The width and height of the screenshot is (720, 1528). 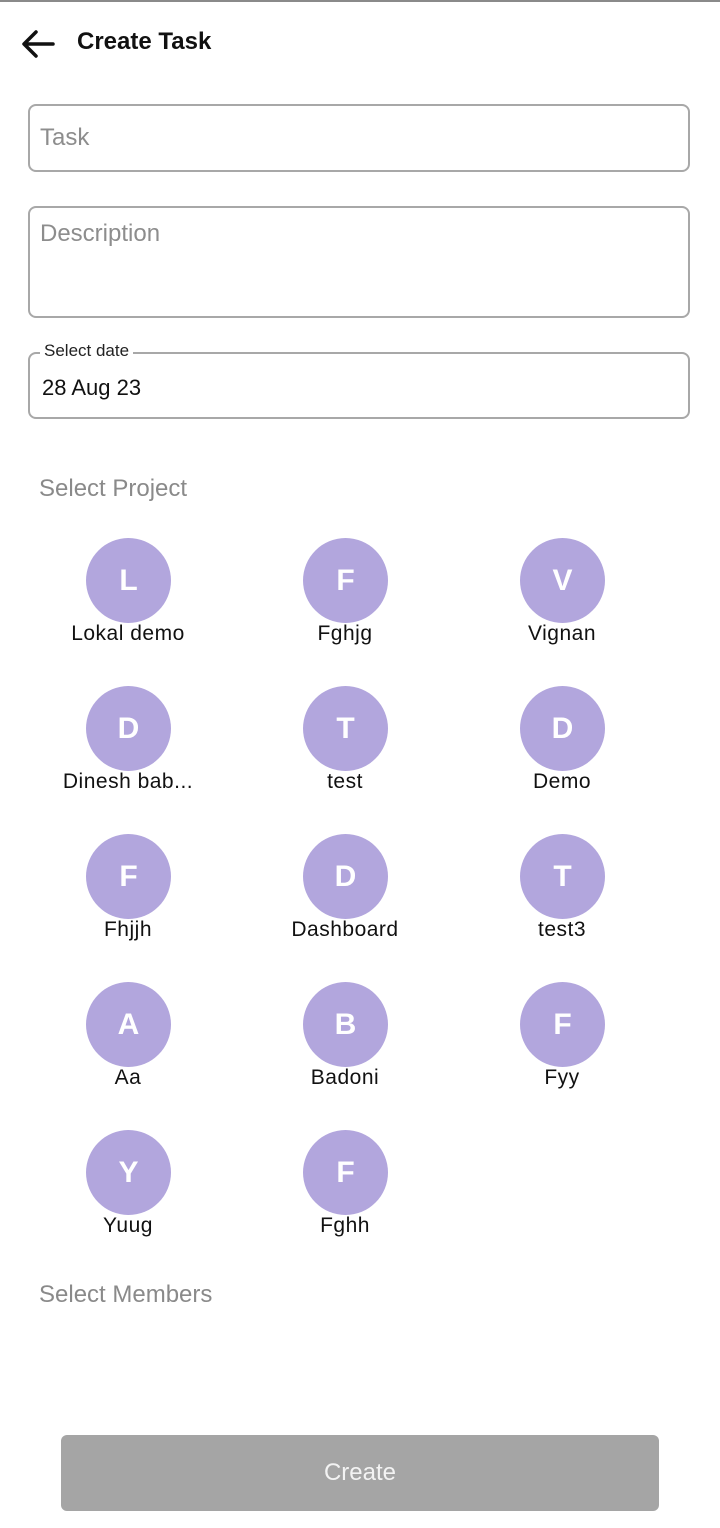 I want to click on project-name: Fghh, so click(x=345, y=1225).